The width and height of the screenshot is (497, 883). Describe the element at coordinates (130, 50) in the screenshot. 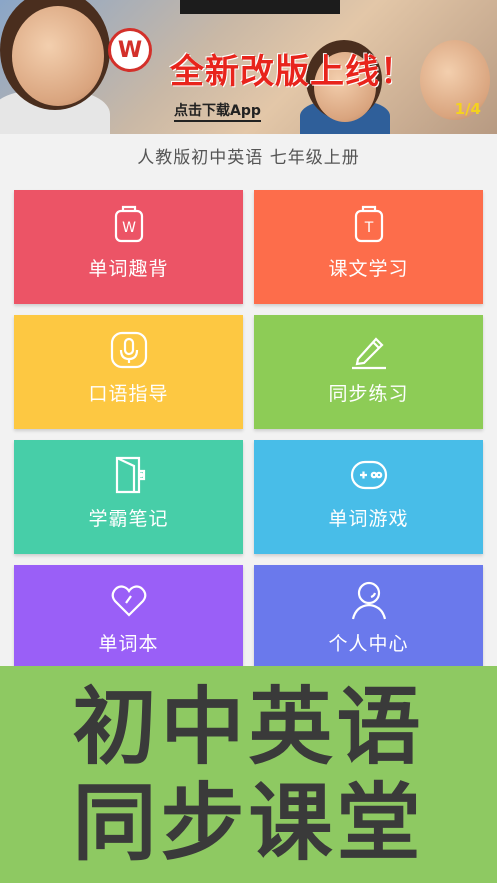

I see `banner-w-badge: W` at that location.